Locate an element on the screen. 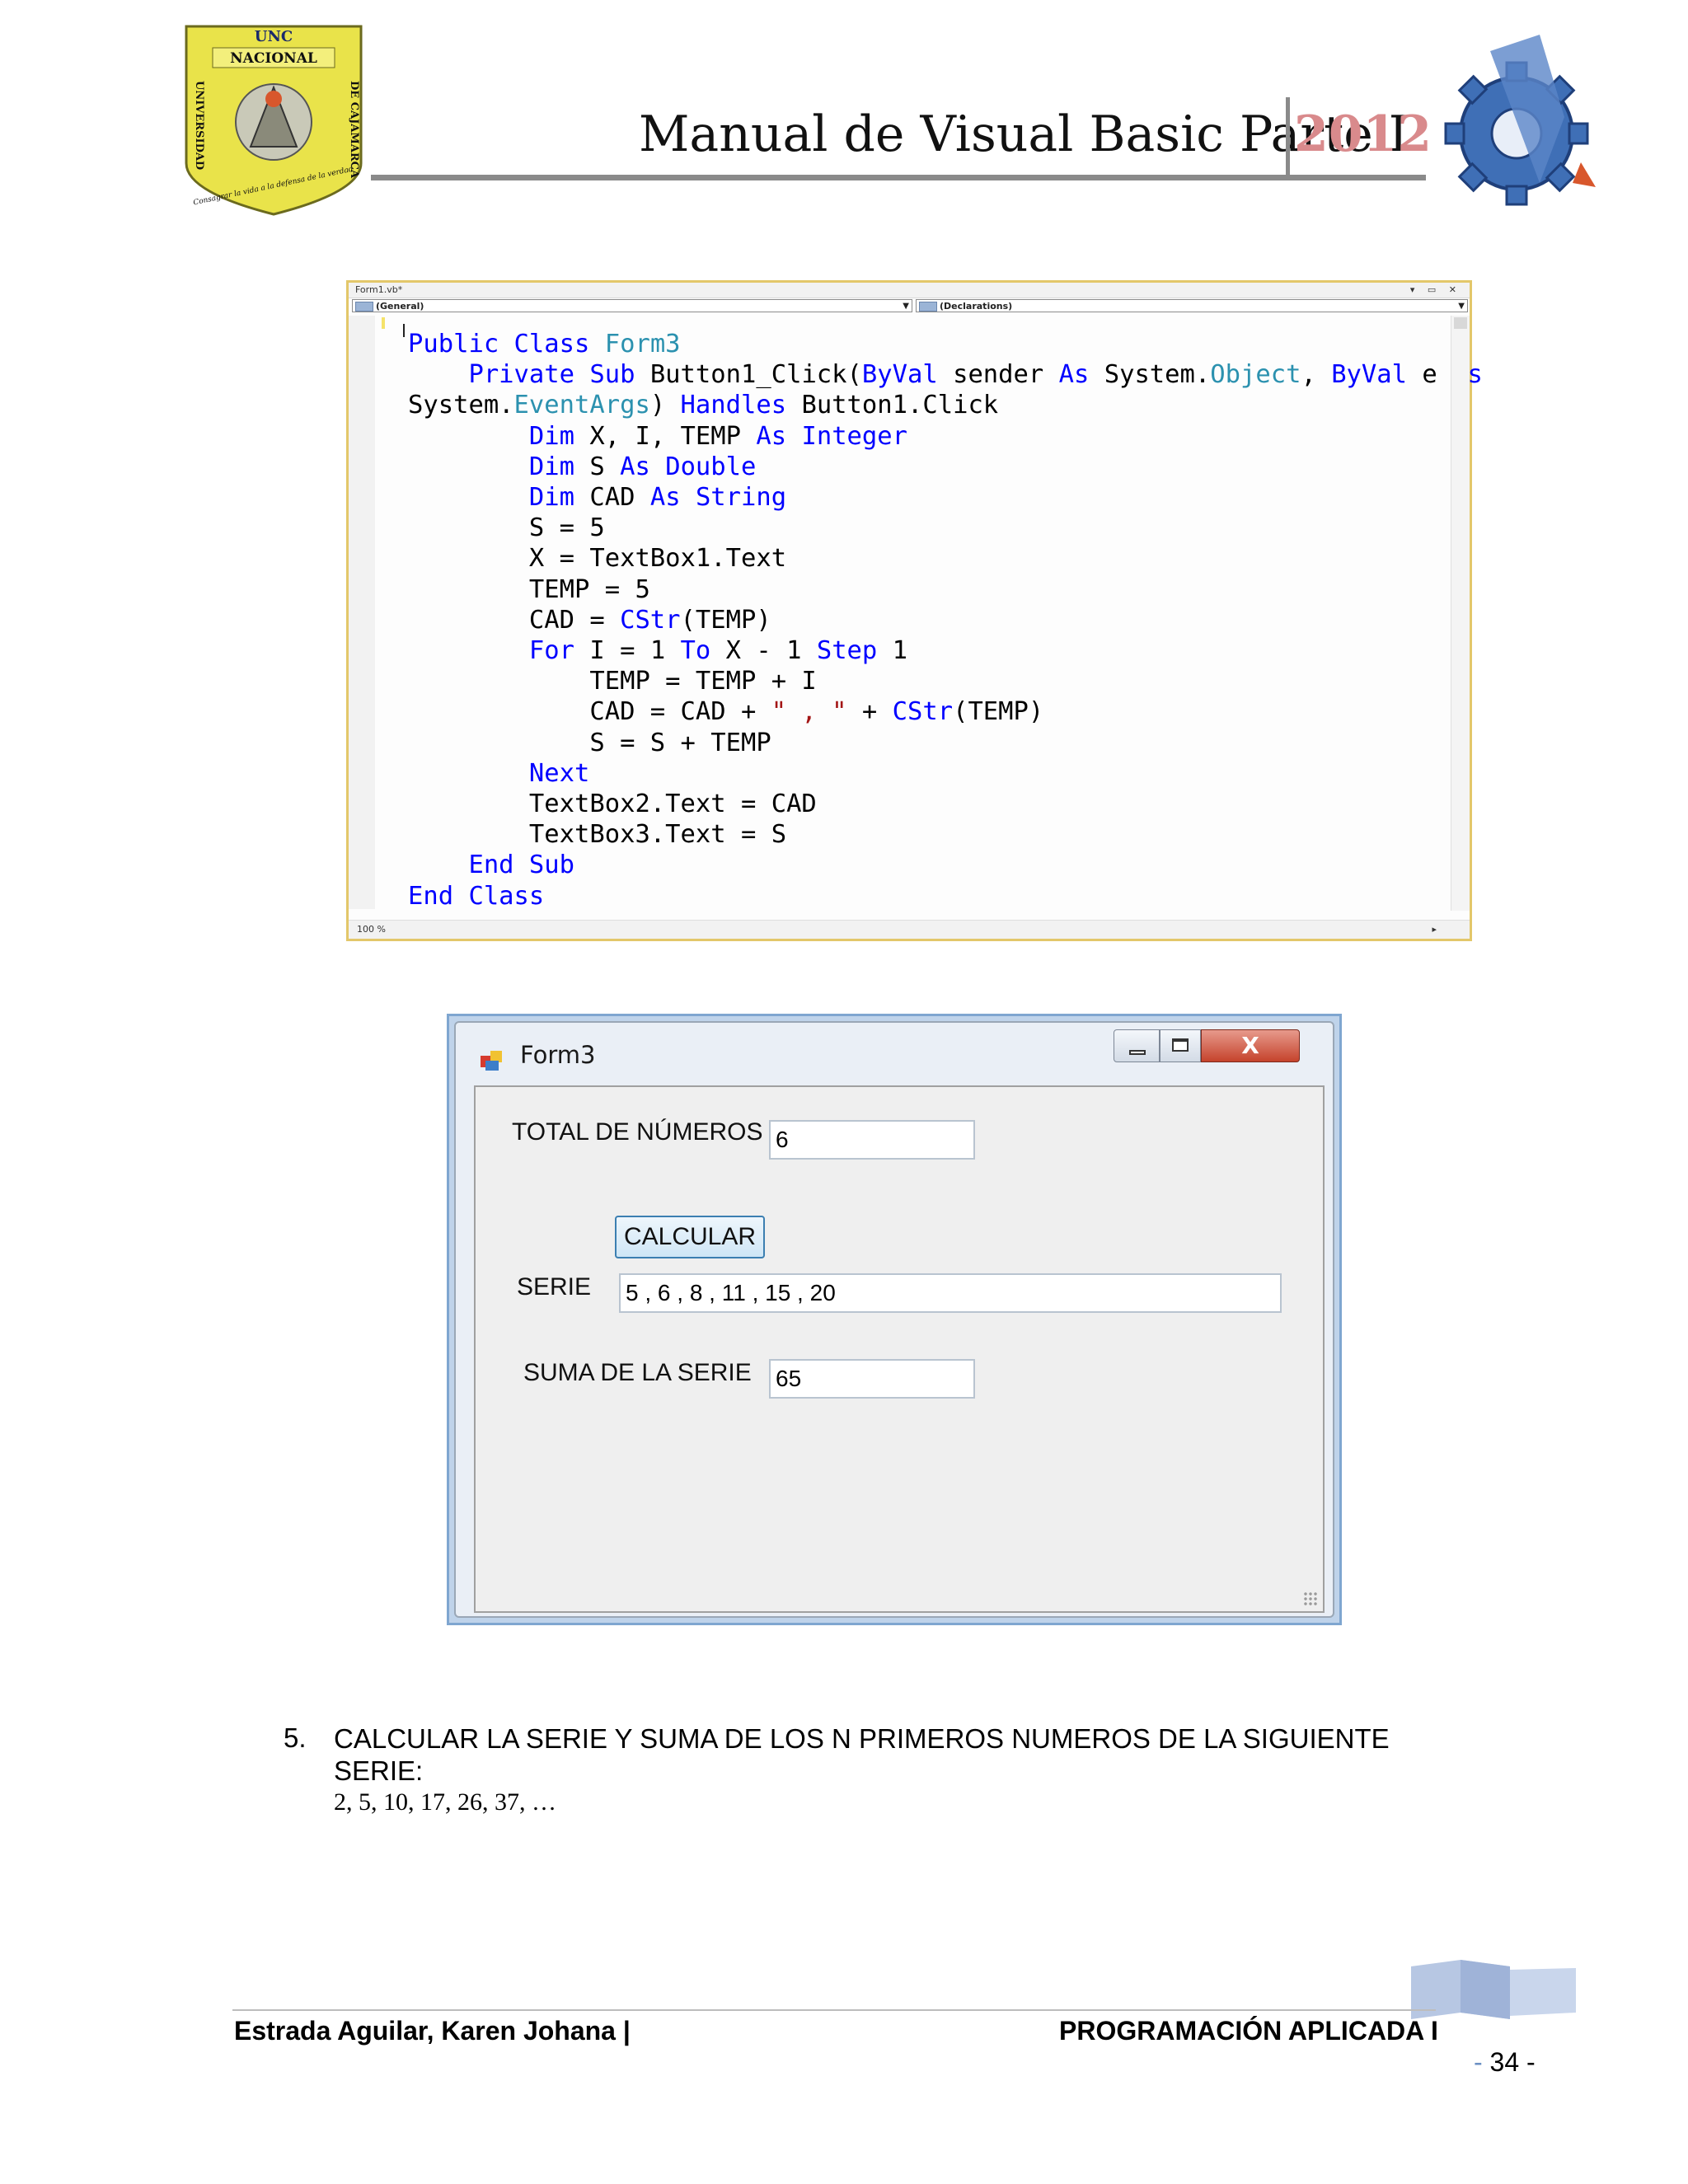 This screenshot has height=2184, width=1688. code-keyword: Sub is located at coordinates (551, 865).